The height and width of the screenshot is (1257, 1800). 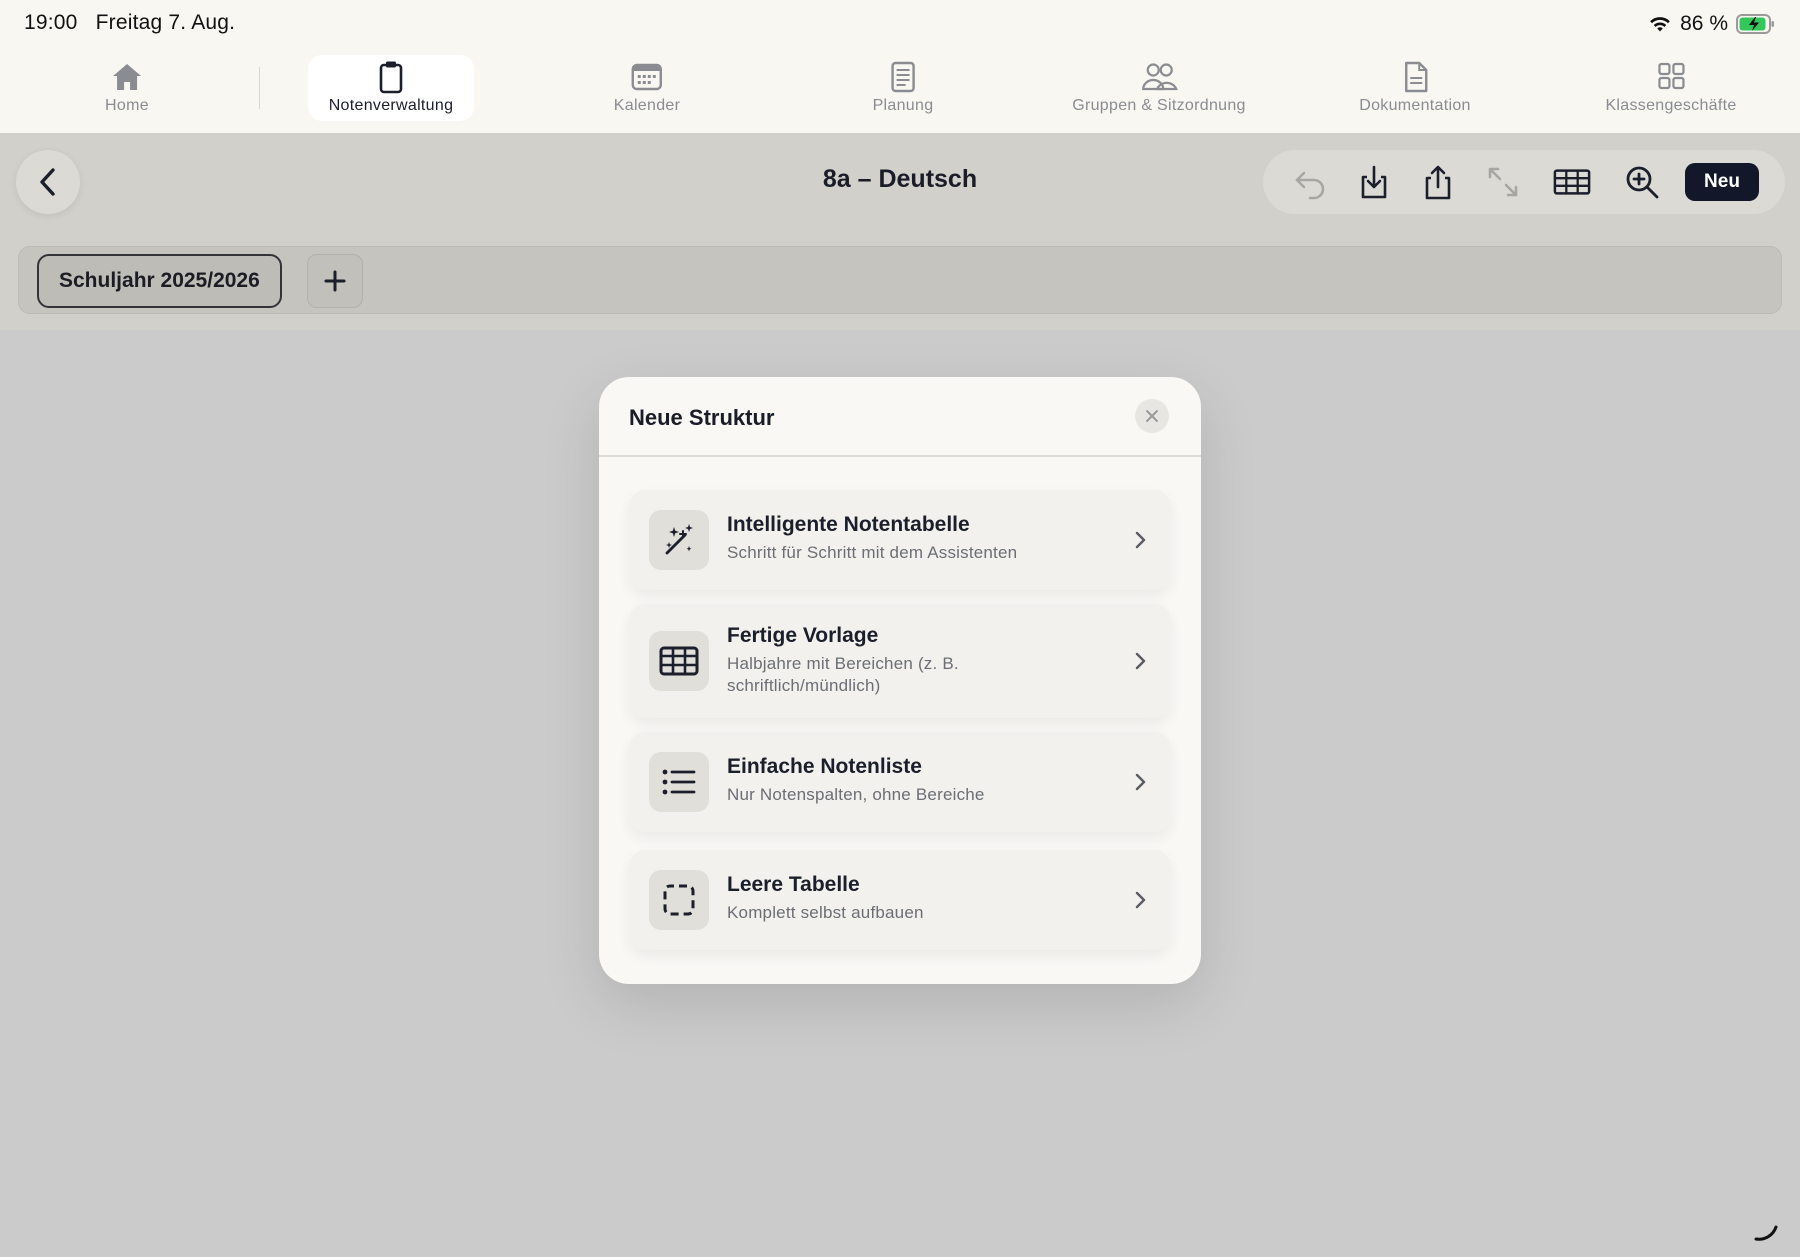 What do you see at coordinates (856, 794) in the screenshot?
I see `option-subtitle: Nur Notenspalten, ohne Bereiche` at bounding box center [856, 794].